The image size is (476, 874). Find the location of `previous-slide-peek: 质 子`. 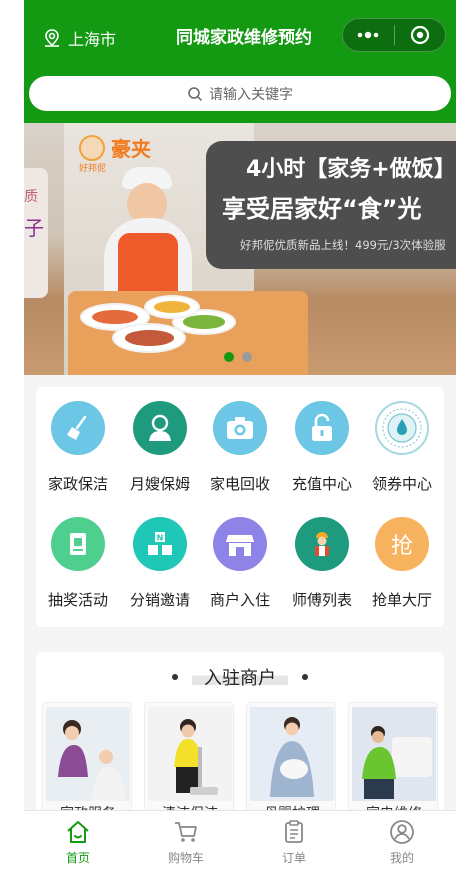

previous-slide-peek: 质 子 is located at coordinates (36, 233).